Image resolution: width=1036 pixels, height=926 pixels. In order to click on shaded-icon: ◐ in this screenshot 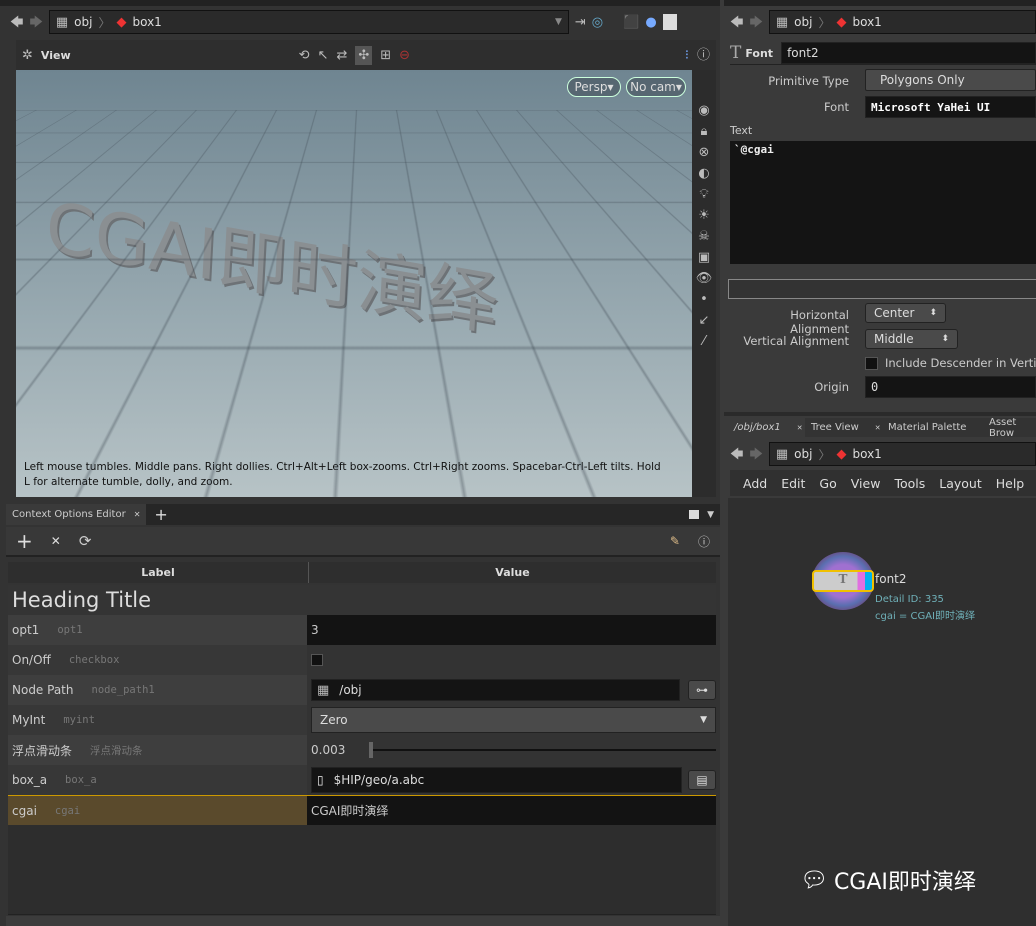, I will do `click(703, 173)`.